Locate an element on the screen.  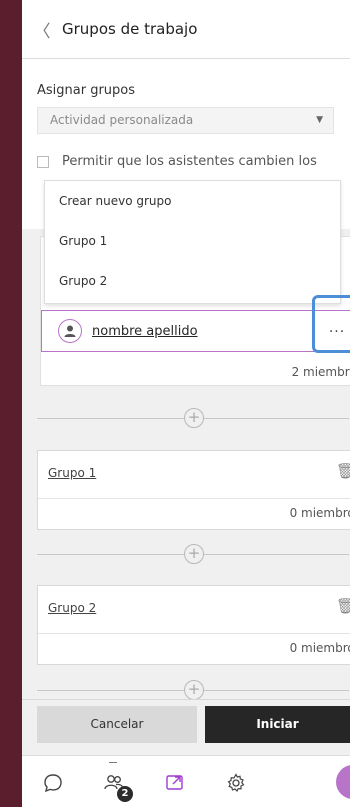
tab-share-content is located at coordinates (174, 781).